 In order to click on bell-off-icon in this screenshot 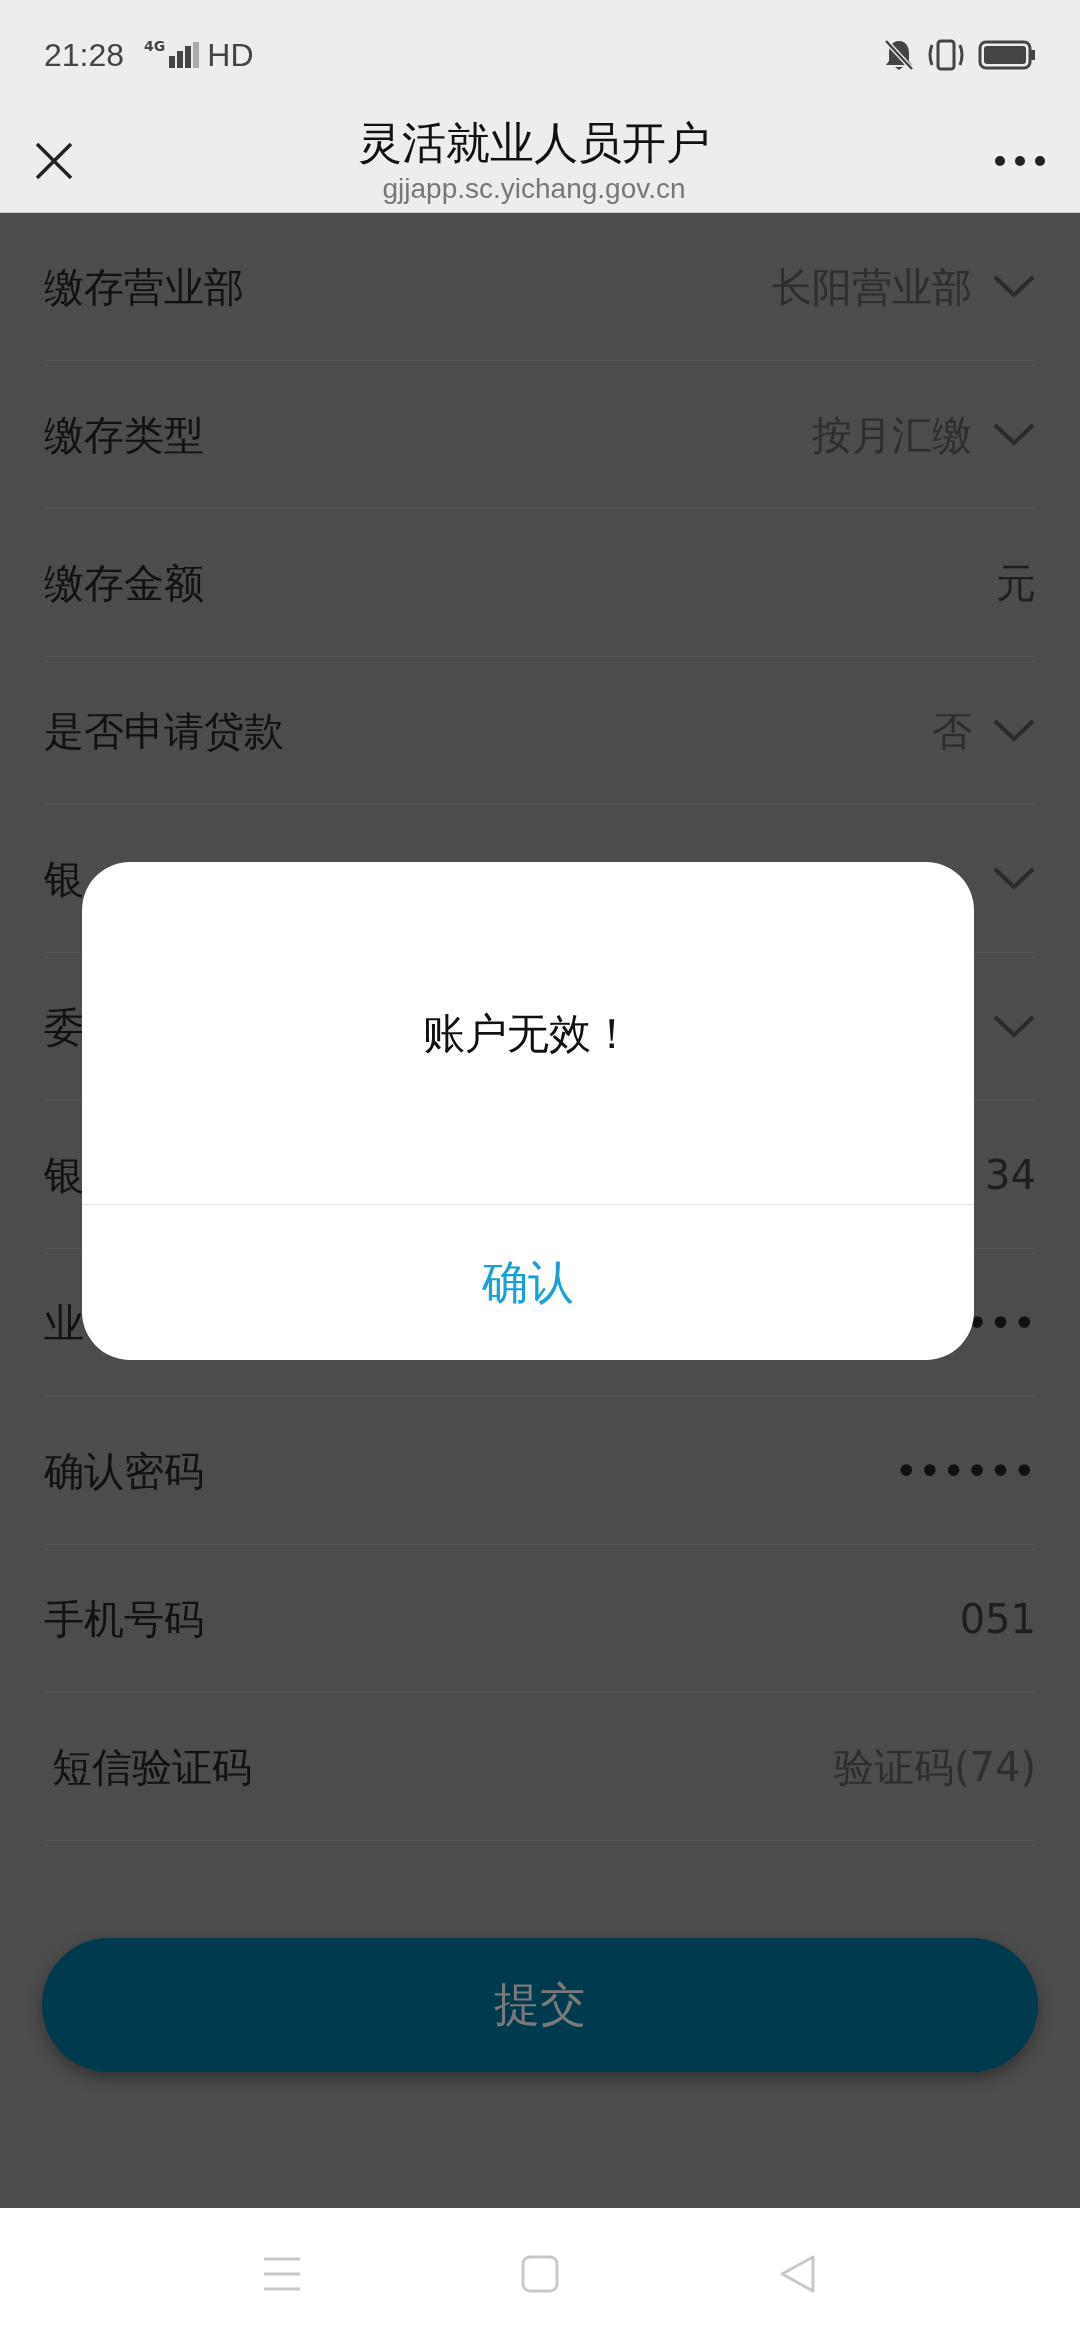, I will do `click(899, 55)`.